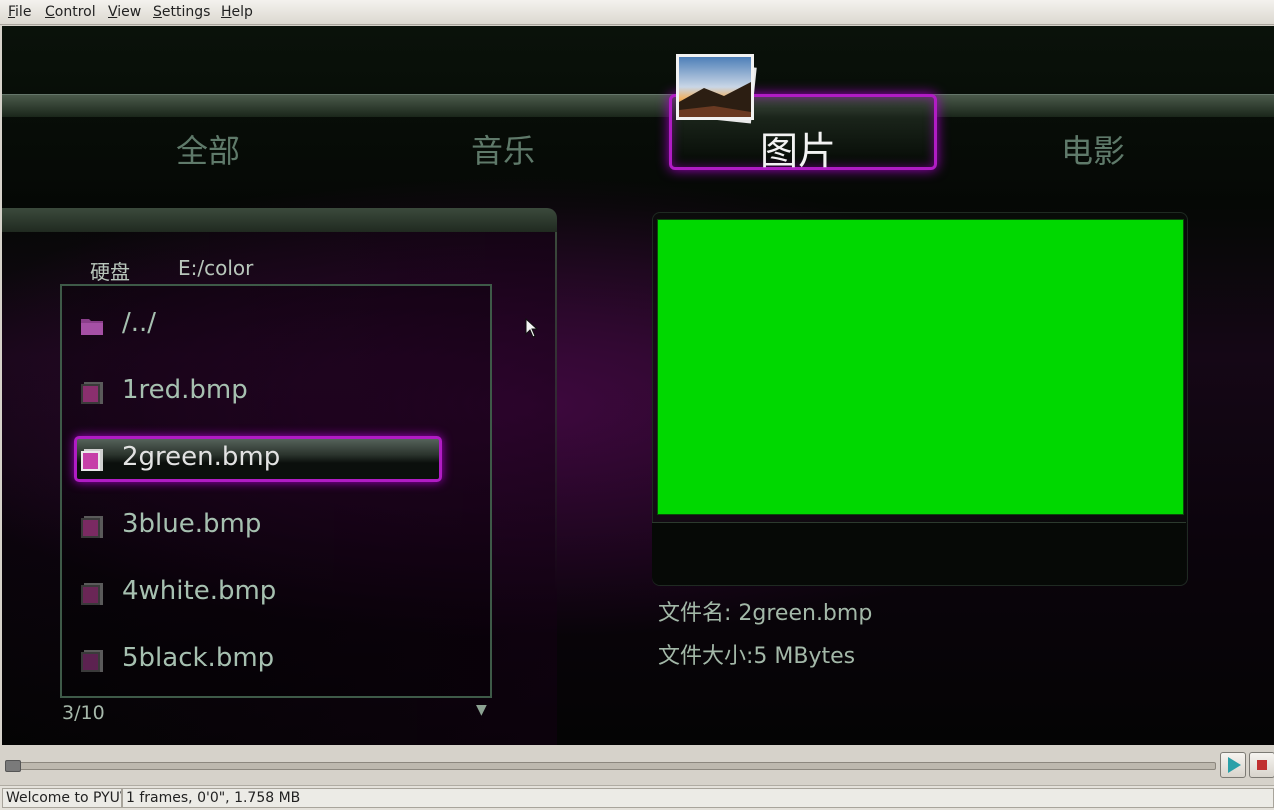 The height and width of the screenshot is (810, 1274). I want to click on preview-caption-area, so click(919, 553).